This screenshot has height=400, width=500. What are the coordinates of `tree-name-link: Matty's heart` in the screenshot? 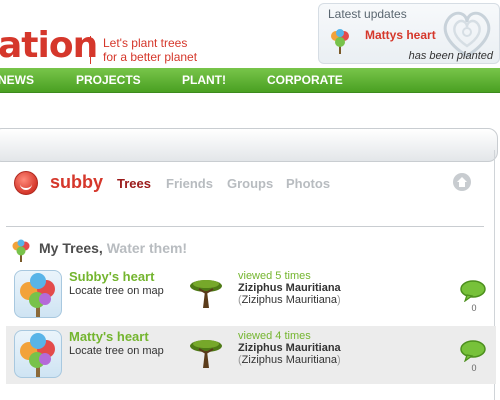 It's located at (109, 336).